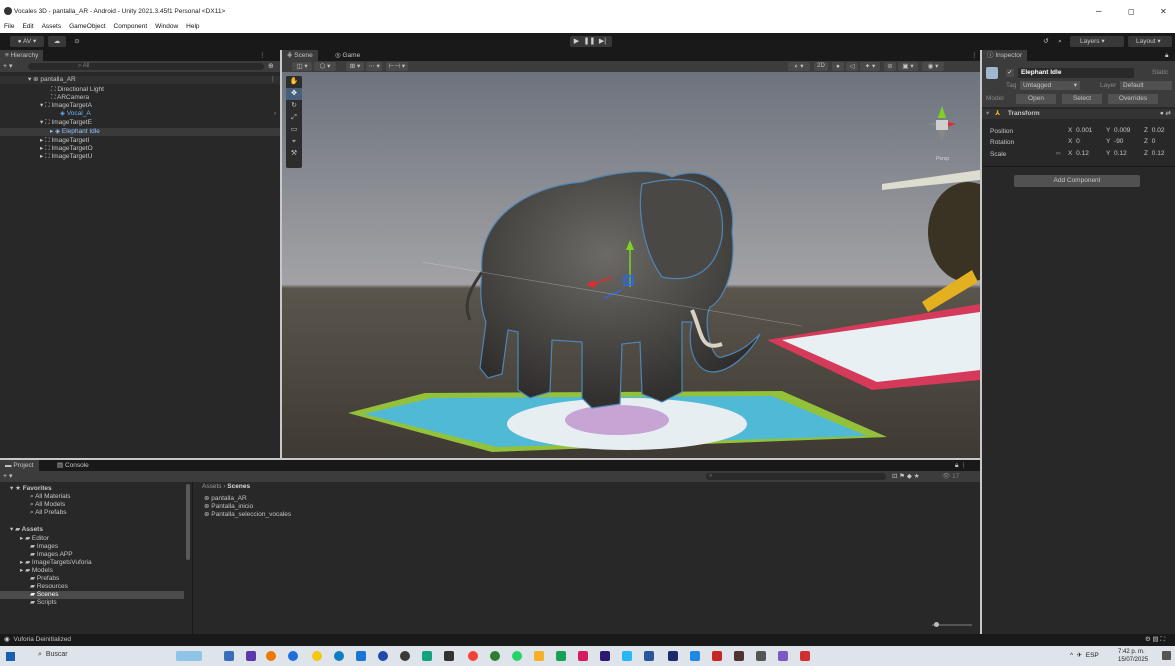 The width and height of the screenshot is (1175, 666). Describe the element at coordinates (294, 82) in the screenshot. I see `view-tool-icon: ✋` at that location.